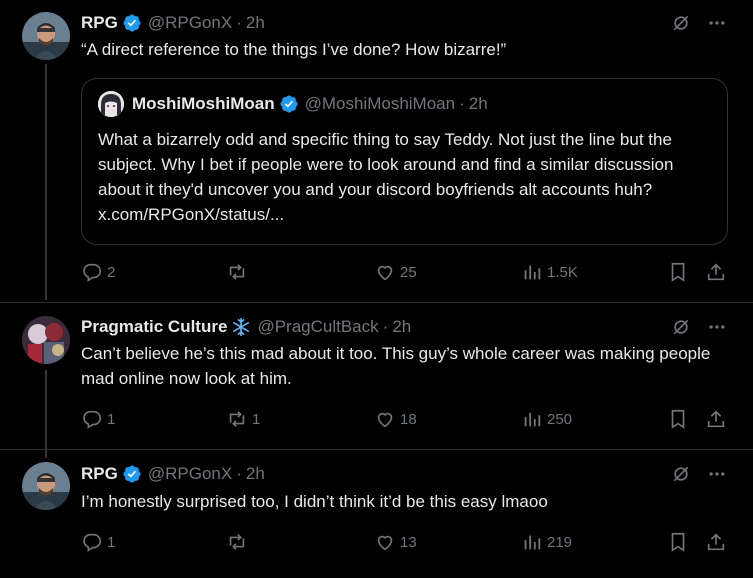 The width and height of the screenshot is (753, 578). I want to click on quoted-tweet-header: MoshiMoshiMoan @MoshiMoshiMoan · 2h, so click(293, 104).